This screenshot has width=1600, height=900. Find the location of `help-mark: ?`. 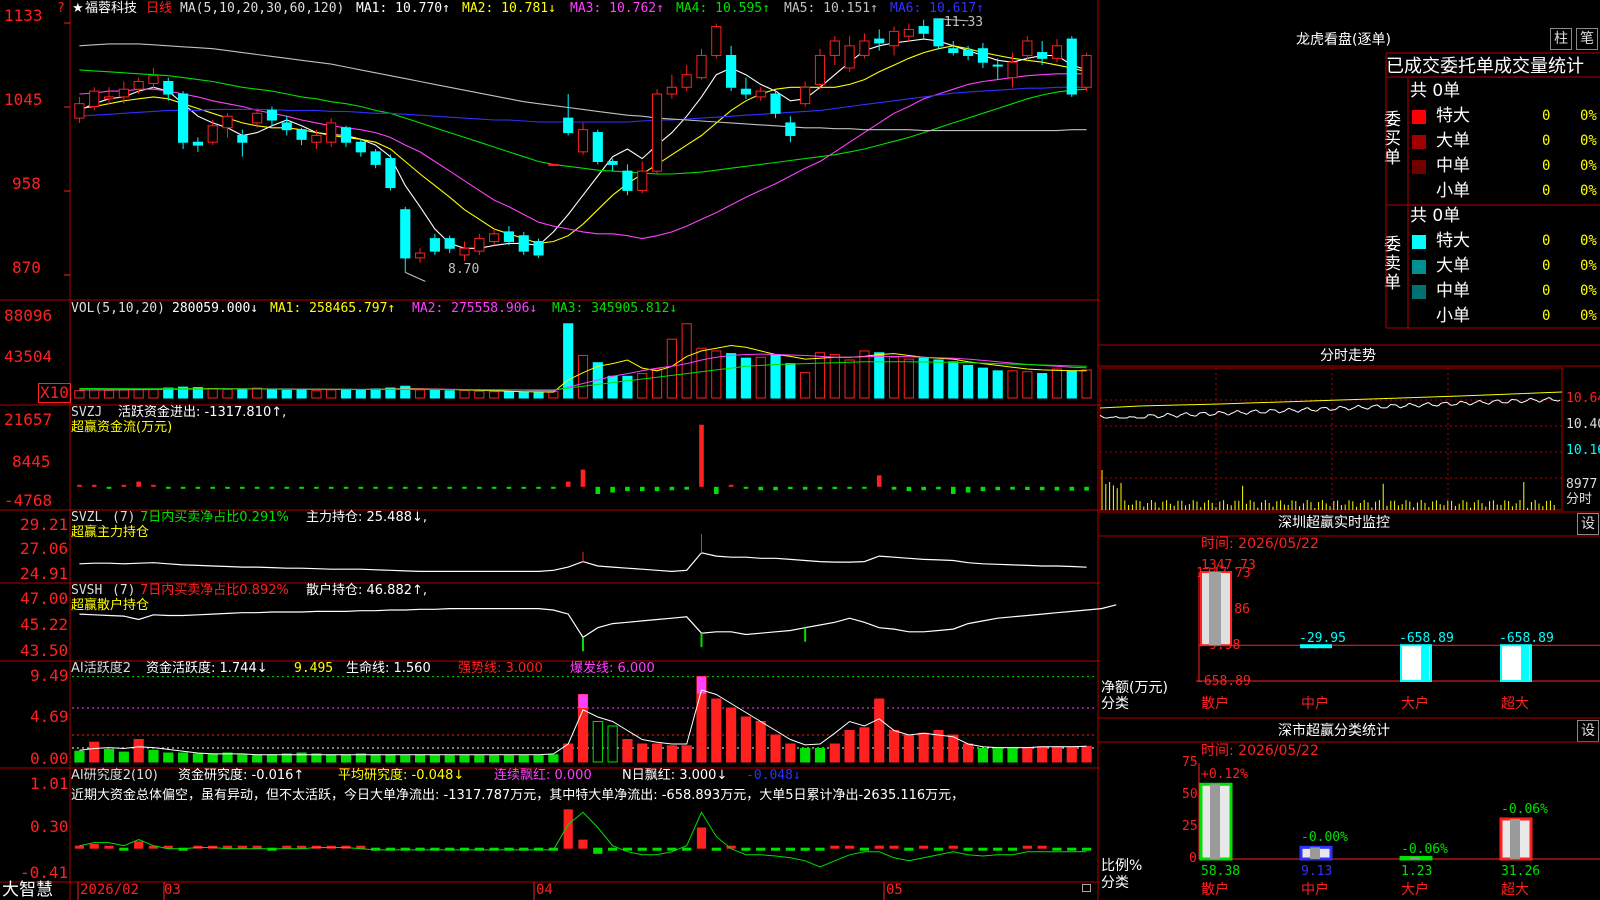

help-mark: ? is located at coordinates (61, 8).